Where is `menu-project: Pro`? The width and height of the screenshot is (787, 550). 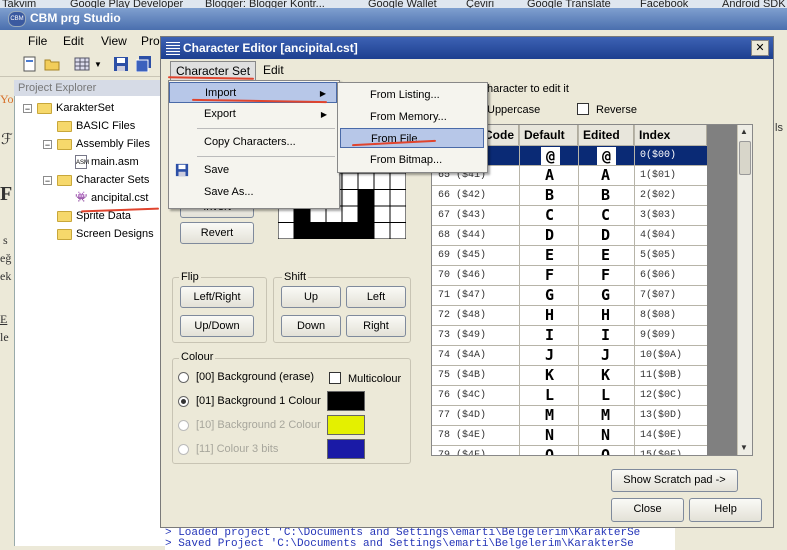
menu-project: Pro is located at coordinates (150, 41).